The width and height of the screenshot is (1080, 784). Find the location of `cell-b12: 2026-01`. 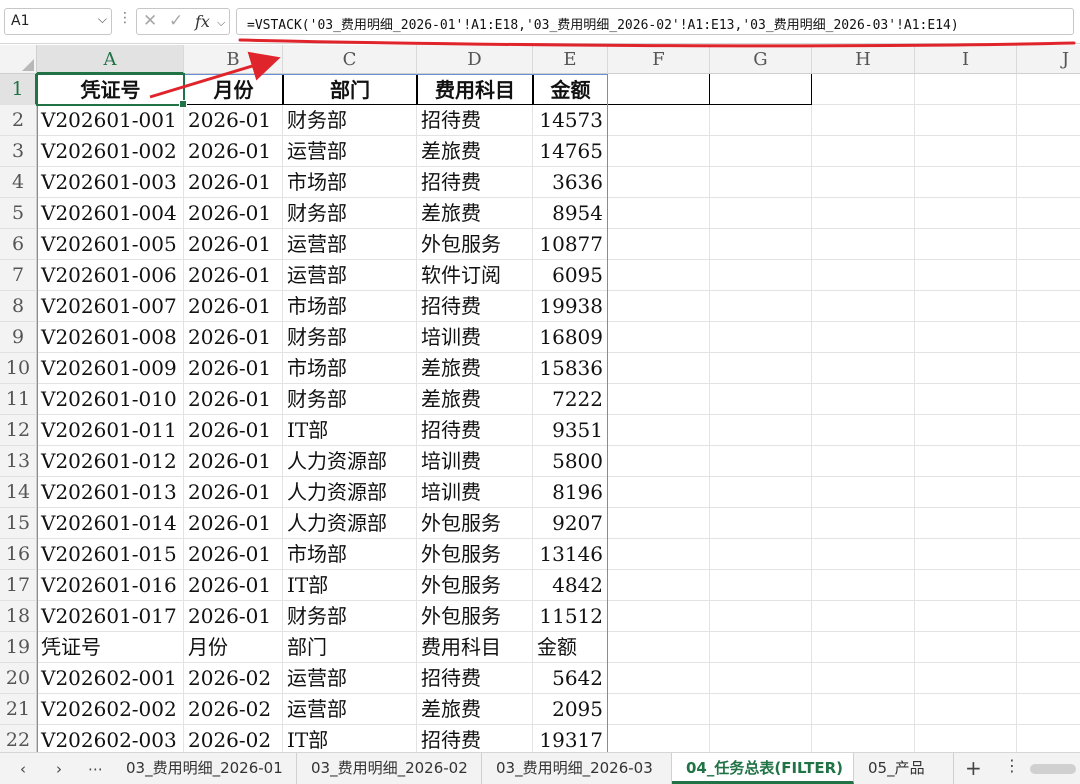

cell-b12: 2026-01 is located at coordinates (233, 430).